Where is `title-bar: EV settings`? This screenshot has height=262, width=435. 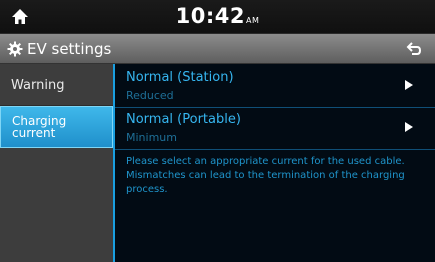 title-bar: EV settings is located at coordinates (217, 49).